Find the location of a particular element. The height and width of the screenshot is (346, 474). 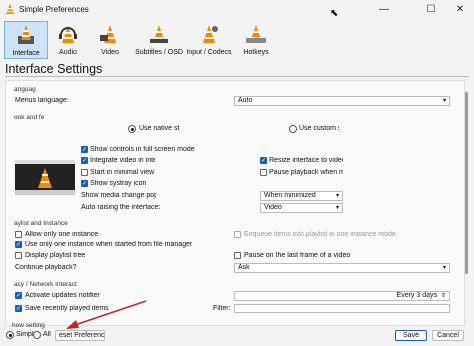

hotkeys-cone-icon is located at coordinates (256, 34).